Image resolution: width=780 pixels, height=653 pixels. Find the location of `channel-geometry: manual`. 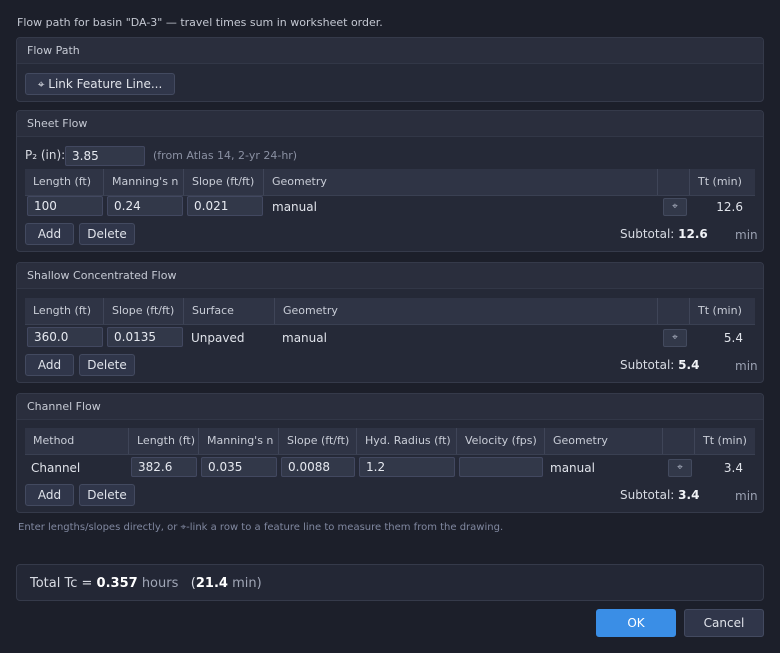

channel-geometry: manual is located at coordinates (572, 468).